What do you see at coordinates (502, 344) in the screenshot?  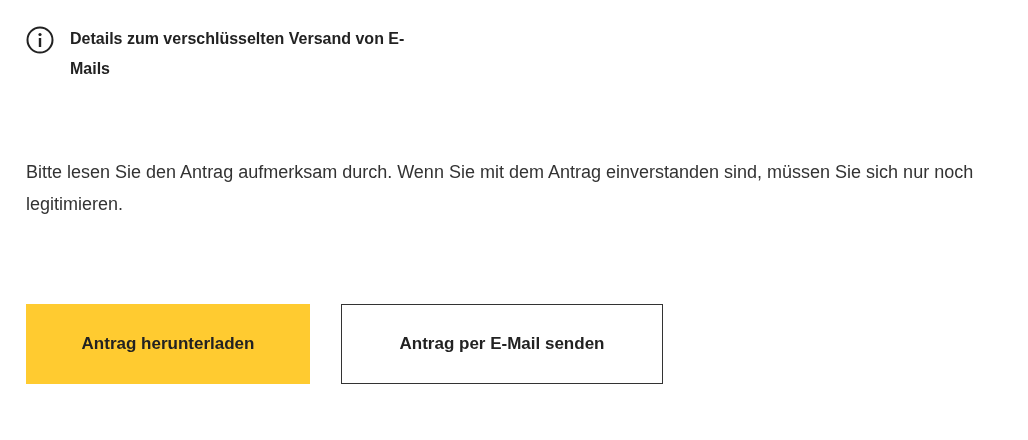 I see `email-button: Antrag per E-Mail senden` at bounding box center [502, 344].